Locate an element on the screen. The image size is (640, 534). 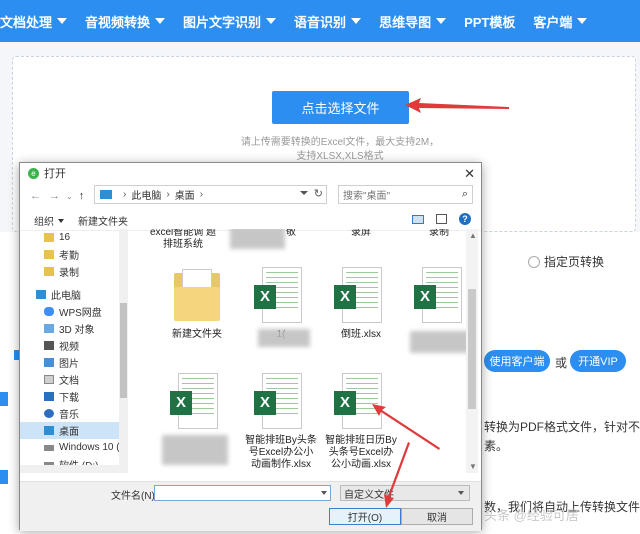
sidebar-item: 文档 is located at coordinates (70, 379).